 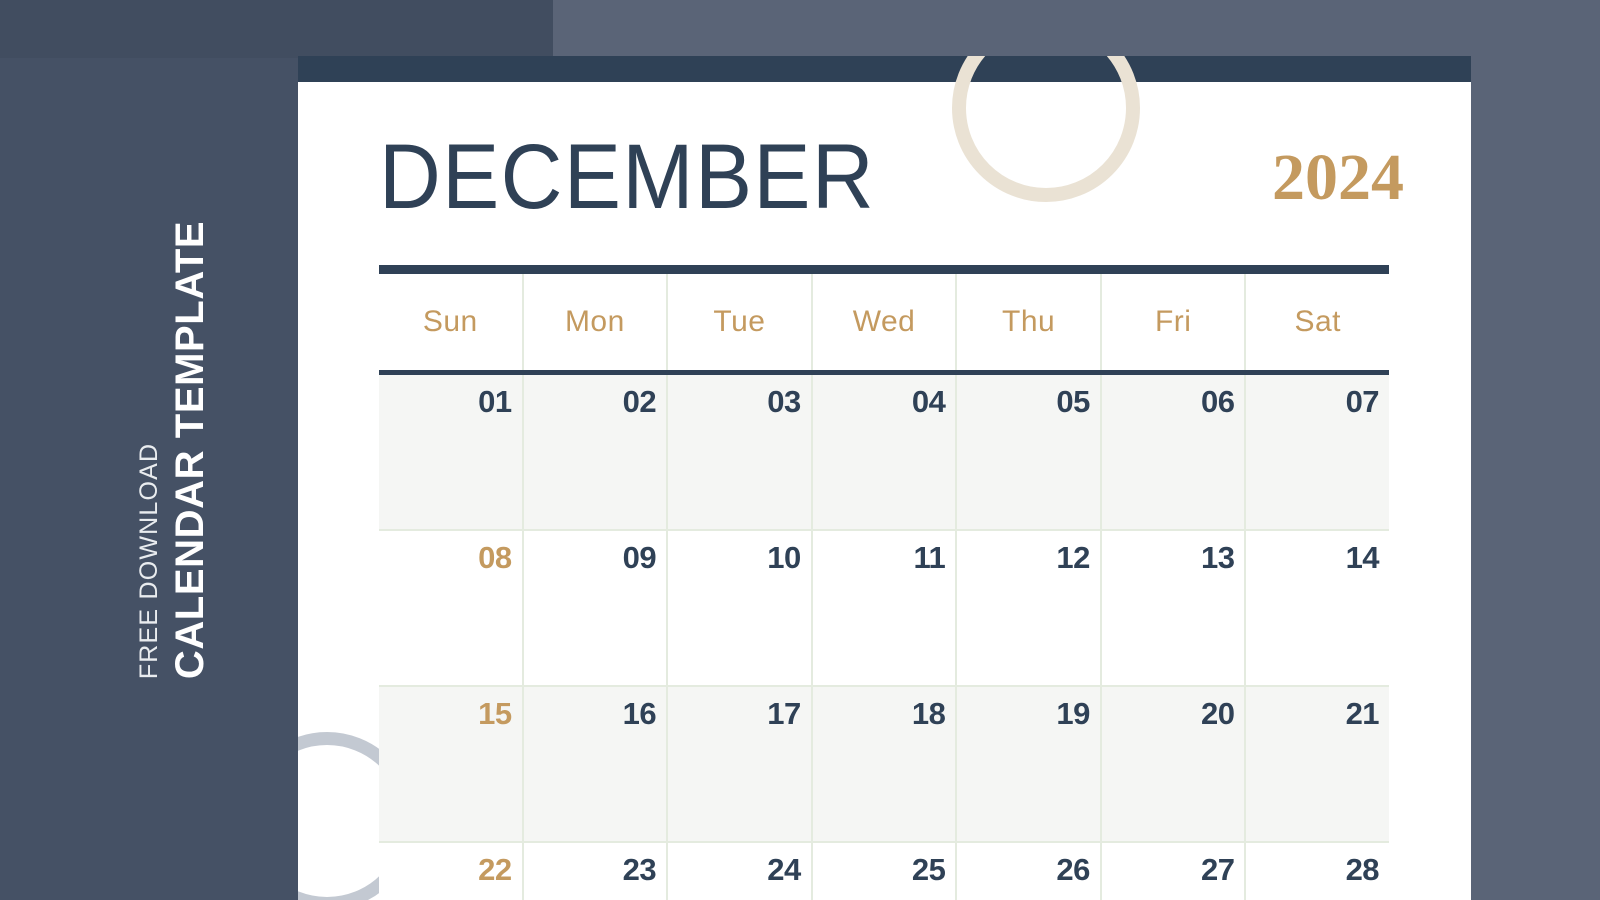 What do you see at coordinates (596, 608) in the screenshot?
I see `day-cell: 09` at bounding box center [596, 608].